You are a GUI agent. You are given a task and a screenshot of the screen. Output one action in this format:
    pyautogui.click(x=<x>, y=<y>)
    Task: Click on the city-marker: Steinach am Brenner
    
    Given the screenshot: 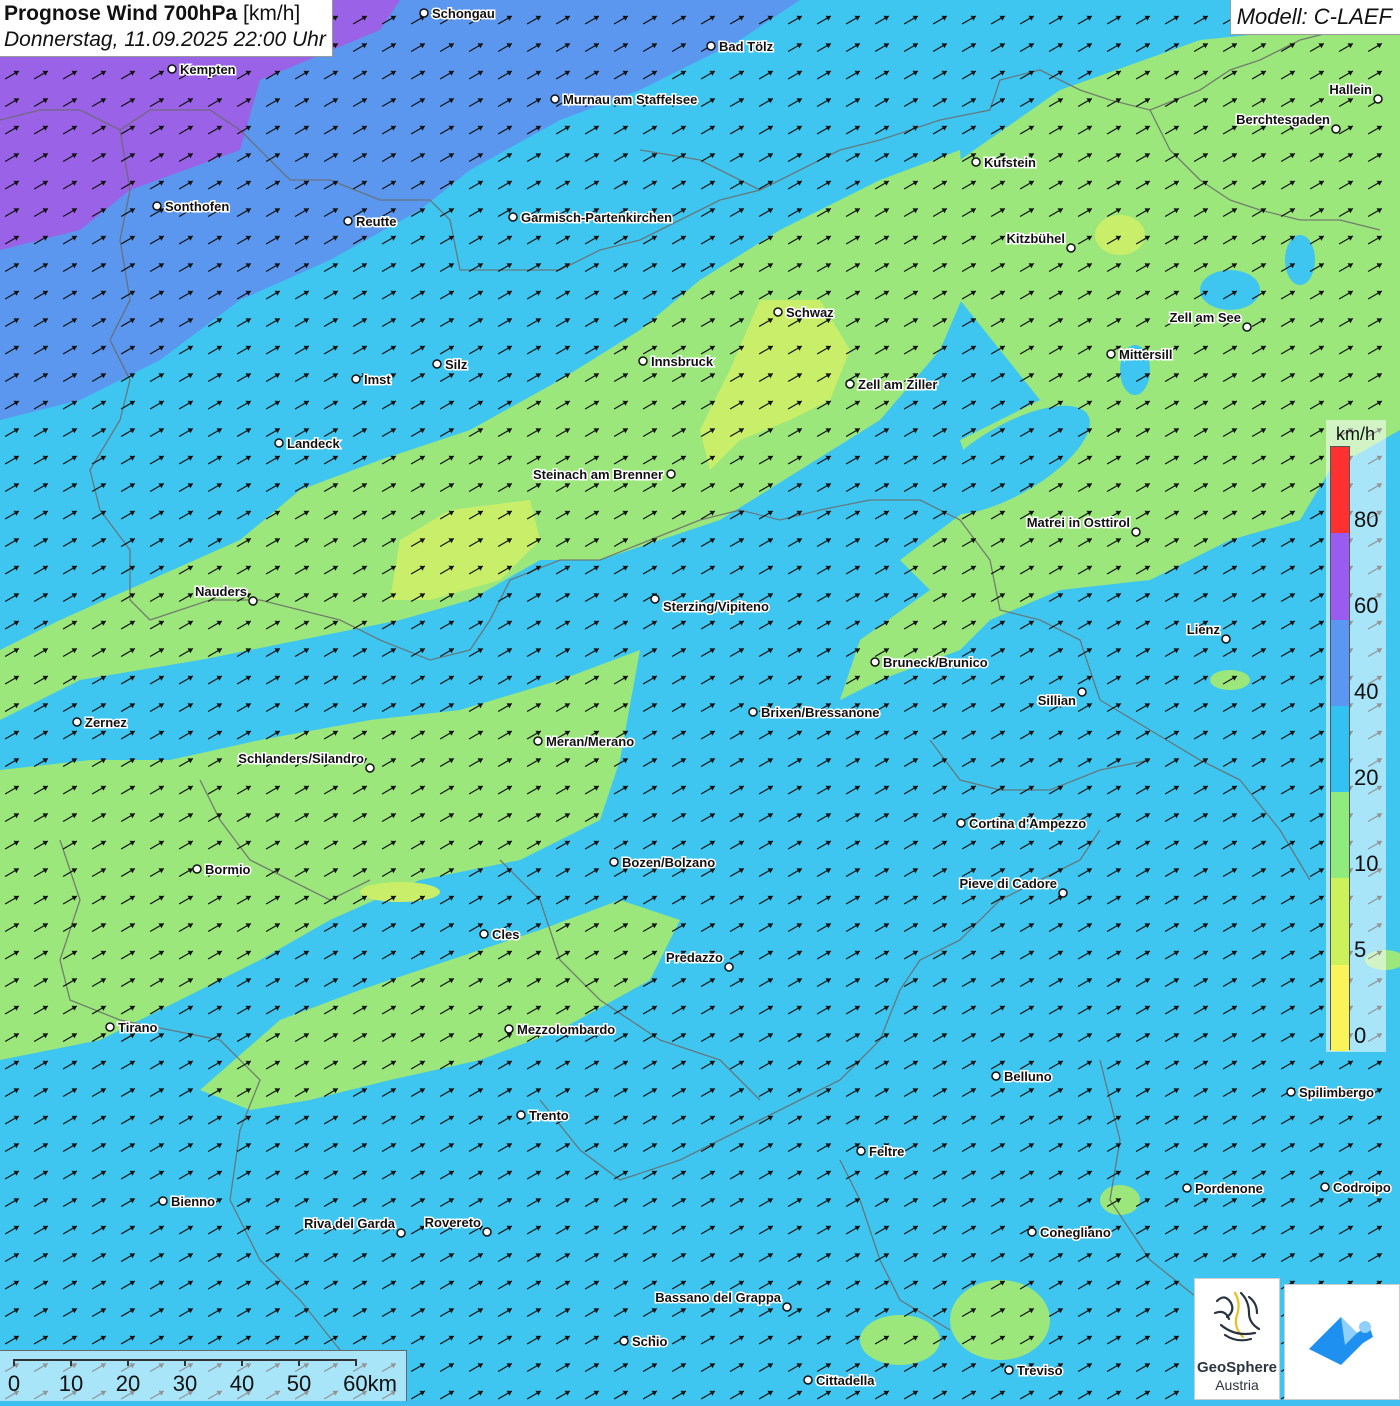 What is the action you would take?
    pyautogui.click(x=603, y=475)
    